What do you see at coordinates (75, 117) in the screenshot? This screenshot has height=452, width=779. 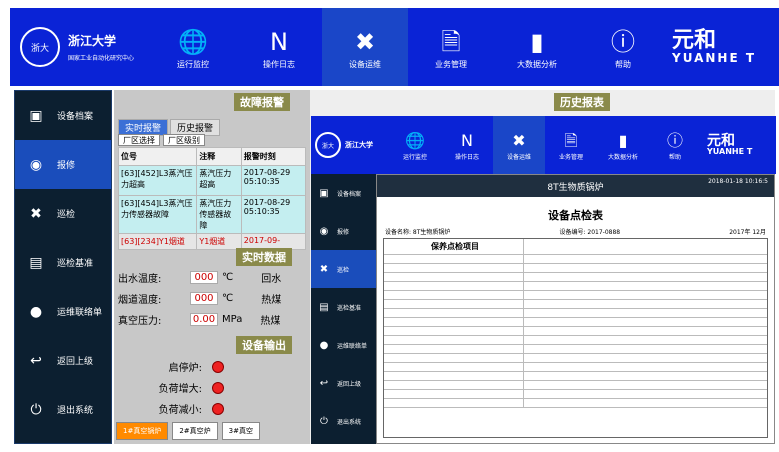 I see `sidebar-item-label: 设备档案` at bounding box center [75, 117].